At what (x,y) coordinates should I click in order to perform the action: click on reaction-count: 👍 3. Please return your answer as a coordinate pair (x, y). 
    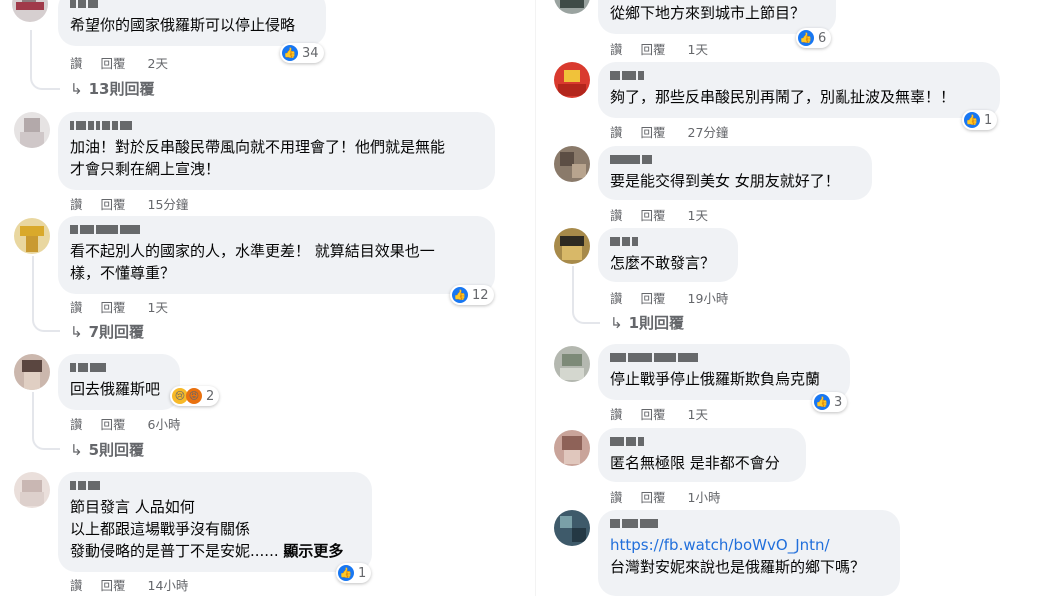
    Looking at the image, I should click on (830, 402).